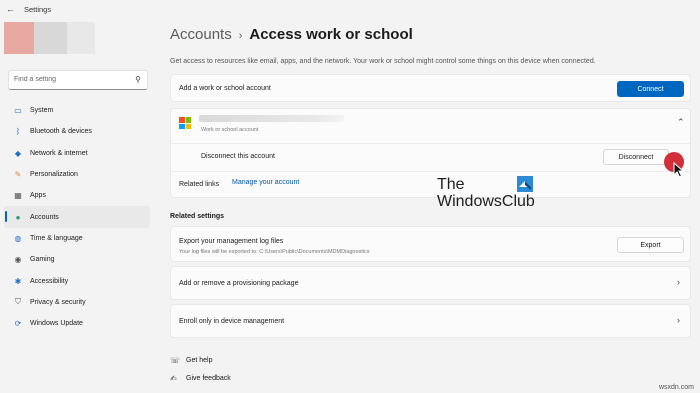  Describe the element at coordinates (650, 89) in the screenshot. I see `connect-button: Connect` at that location.